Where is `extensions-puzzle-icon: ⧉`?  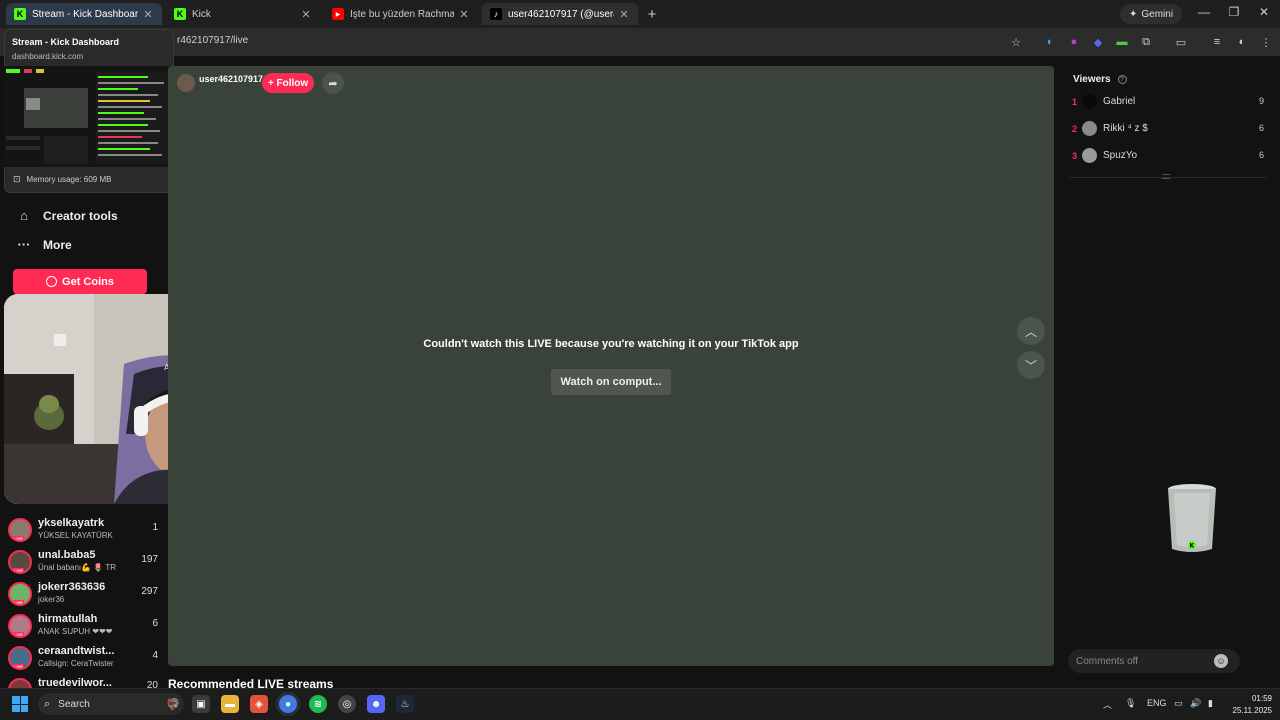 extensions-puzzle-icon: ⧉ is located at coordinates (1146, 42).